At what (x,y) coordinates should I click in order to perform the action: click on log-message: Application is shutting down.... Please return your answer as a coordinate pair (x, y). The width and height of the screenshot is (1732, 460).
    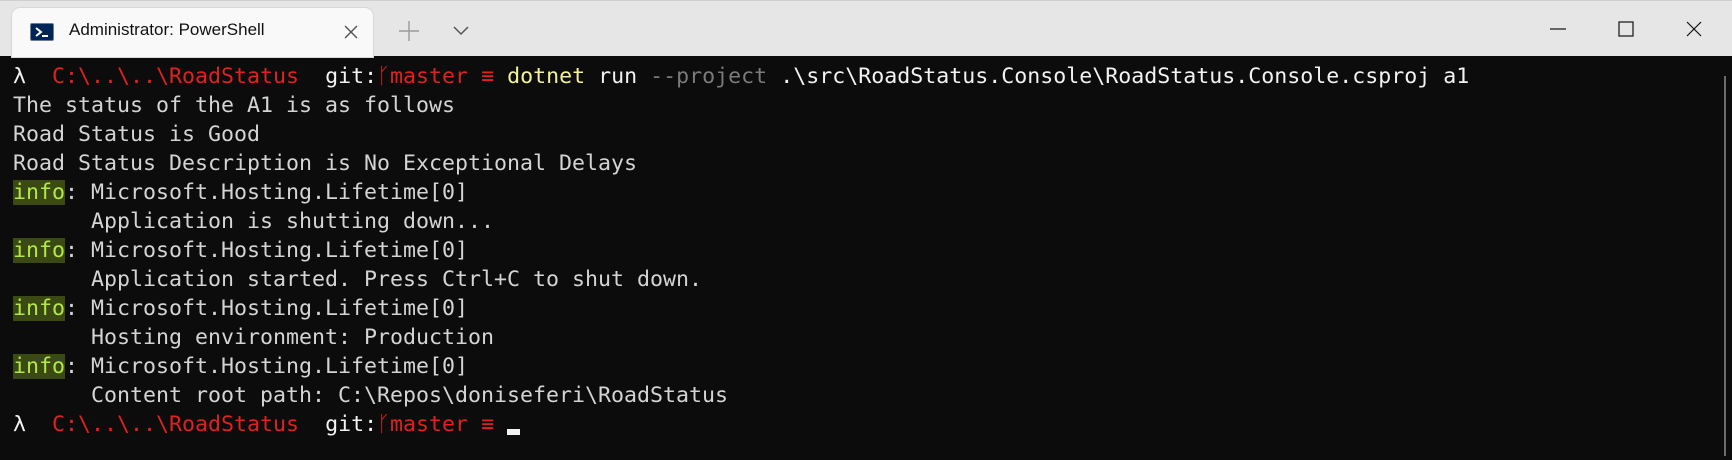
    Looking at the image, I should click on (254, 221).